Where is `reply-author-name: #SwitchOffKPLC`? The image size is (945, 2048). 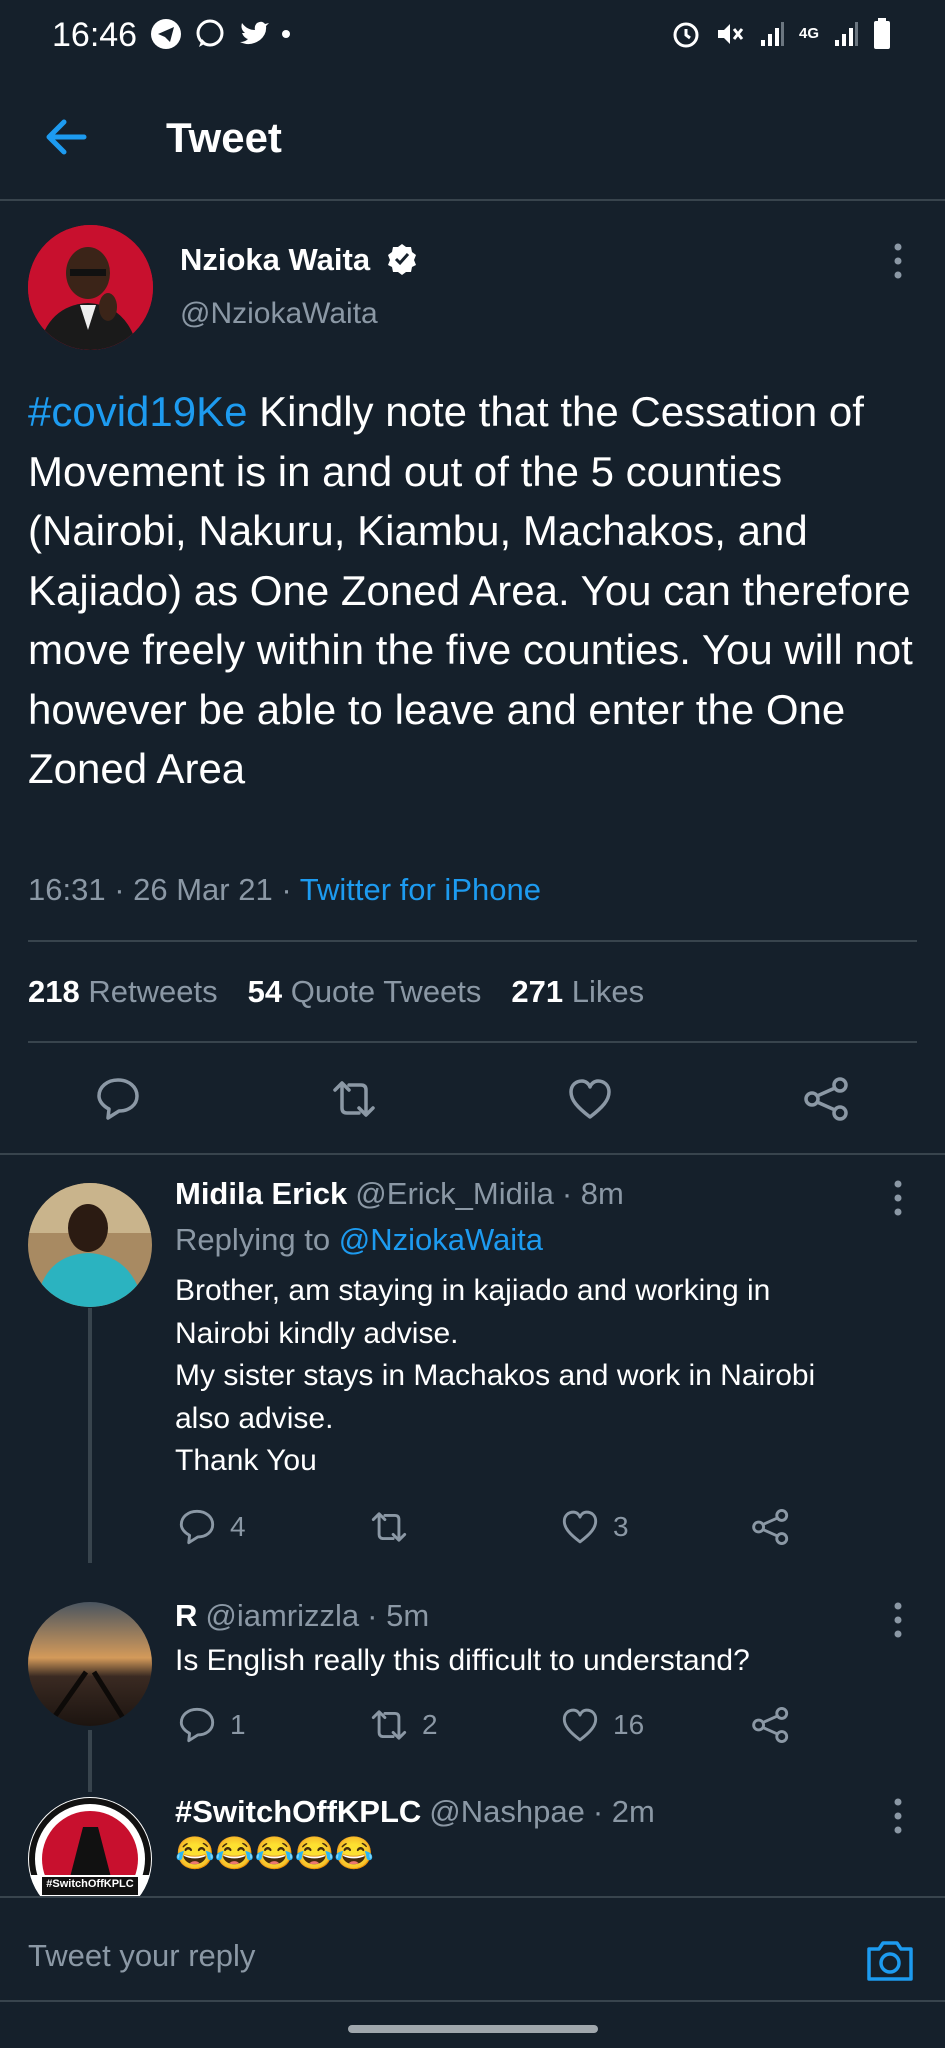
reply-author-name: #SwitchOffKPLC is located at coordinates (298, 1812).